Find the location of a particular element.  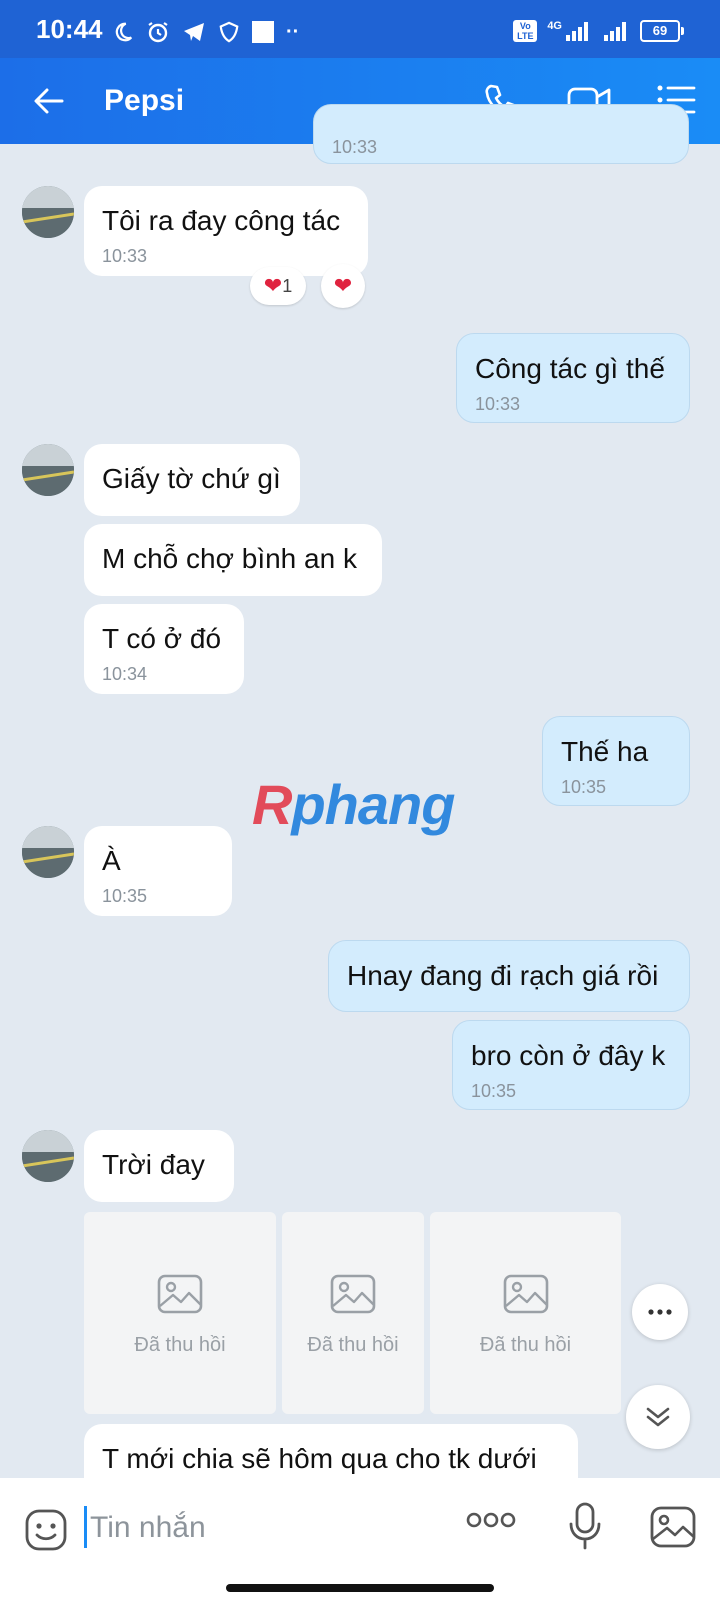

emoji-icon is located at coordinates (46, 1530).